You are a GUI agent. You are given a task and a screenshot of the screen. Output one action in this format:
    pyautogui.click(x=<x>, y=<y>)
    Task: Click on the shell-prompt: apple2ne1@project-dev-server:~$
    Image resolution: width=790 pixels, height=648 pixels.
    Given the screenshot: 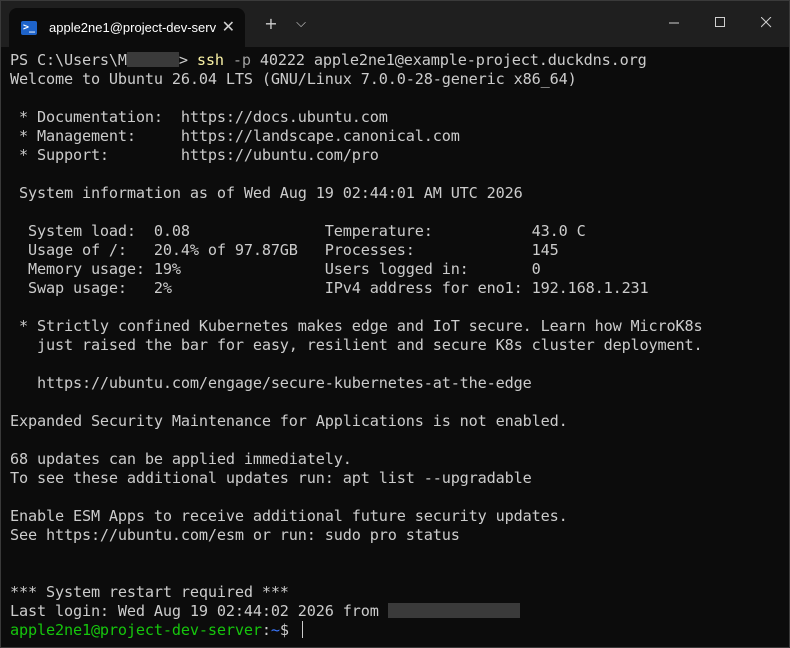 What is the action you would take?
    pyautogui.click(x=399, y=630)
    